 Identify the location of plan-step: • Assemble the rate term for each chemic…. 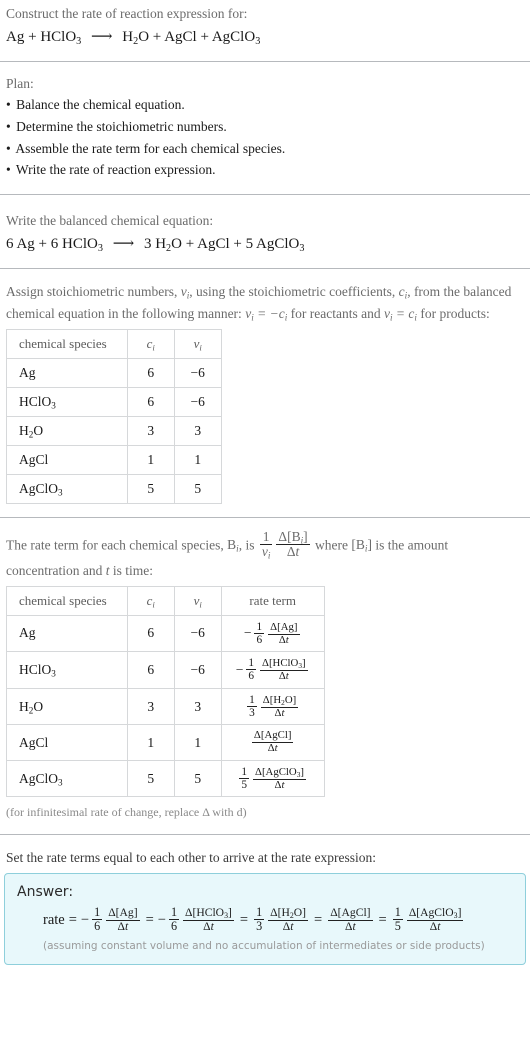
(265, 149).